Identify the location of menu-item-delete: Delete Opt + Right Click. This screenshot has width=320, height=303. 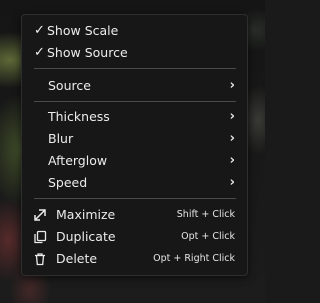
(134, 259).